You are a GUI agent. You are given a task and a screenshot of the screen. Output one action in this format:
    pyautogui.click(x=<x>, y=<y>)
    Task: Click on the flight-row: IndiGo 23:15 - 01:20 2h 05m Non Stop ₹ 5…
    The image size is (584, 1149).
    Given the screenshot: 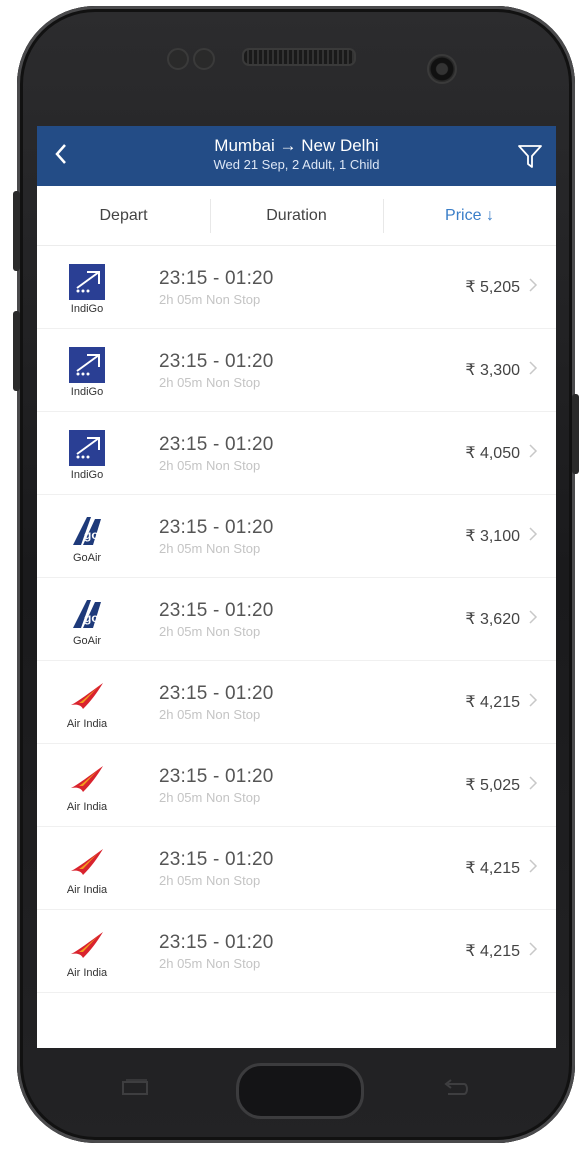 What is the action you would take?
    pyautogui.click(x=296, y=287)
    